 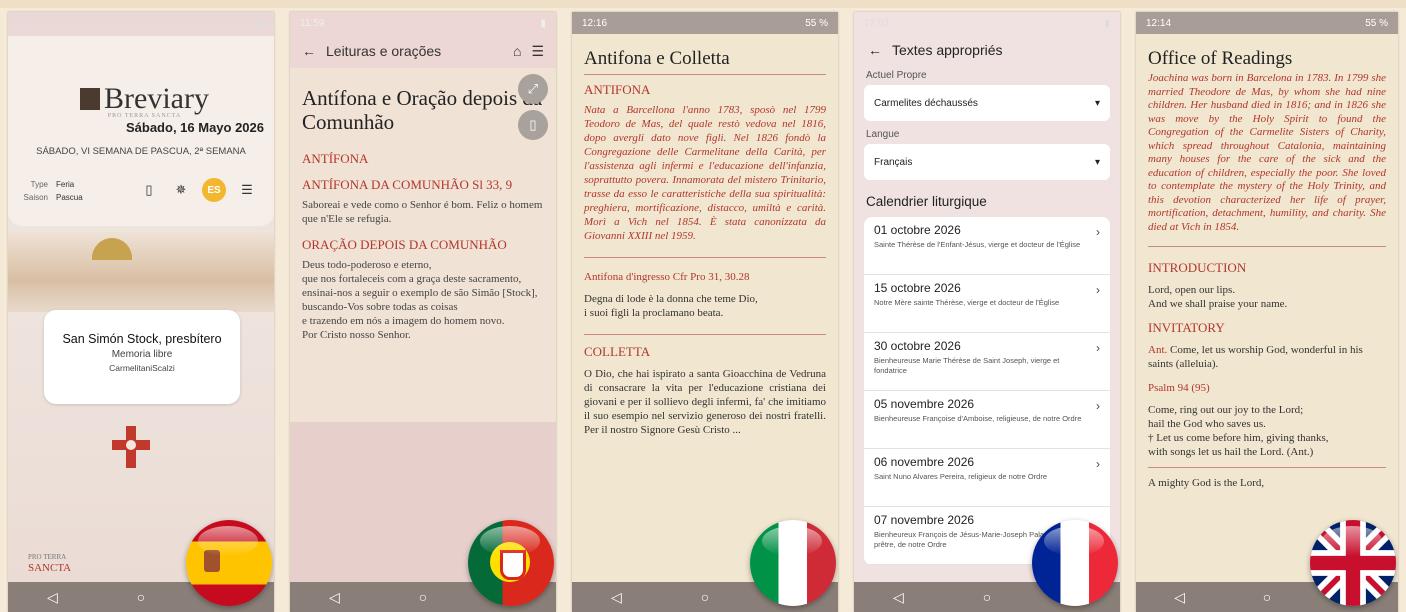 I want to click on menu-list-icon: ☰, so click(x=247, y=190).